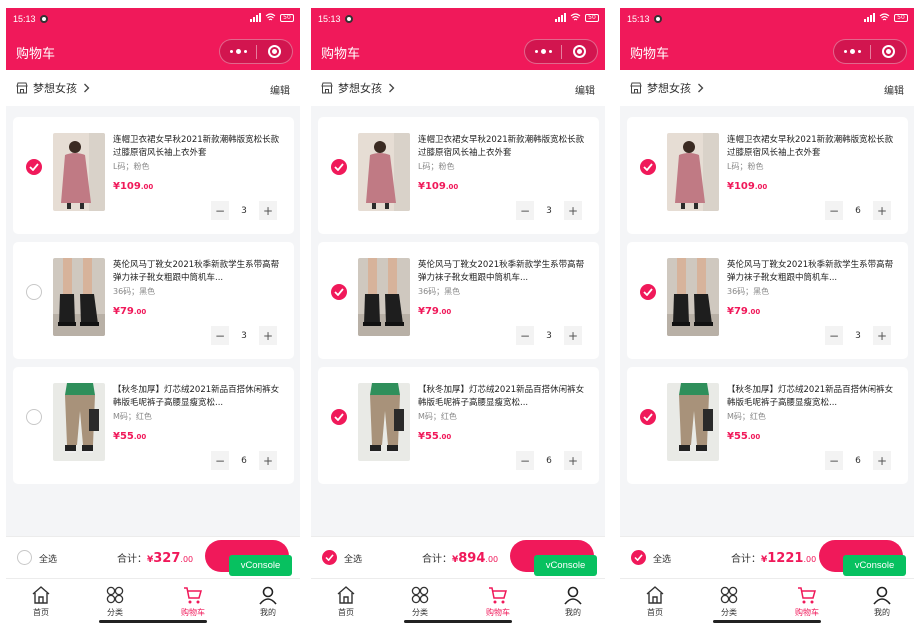  Describe the element at coordinates (740, 311) in the screenshot. I see `price-integer: 79` at that location.